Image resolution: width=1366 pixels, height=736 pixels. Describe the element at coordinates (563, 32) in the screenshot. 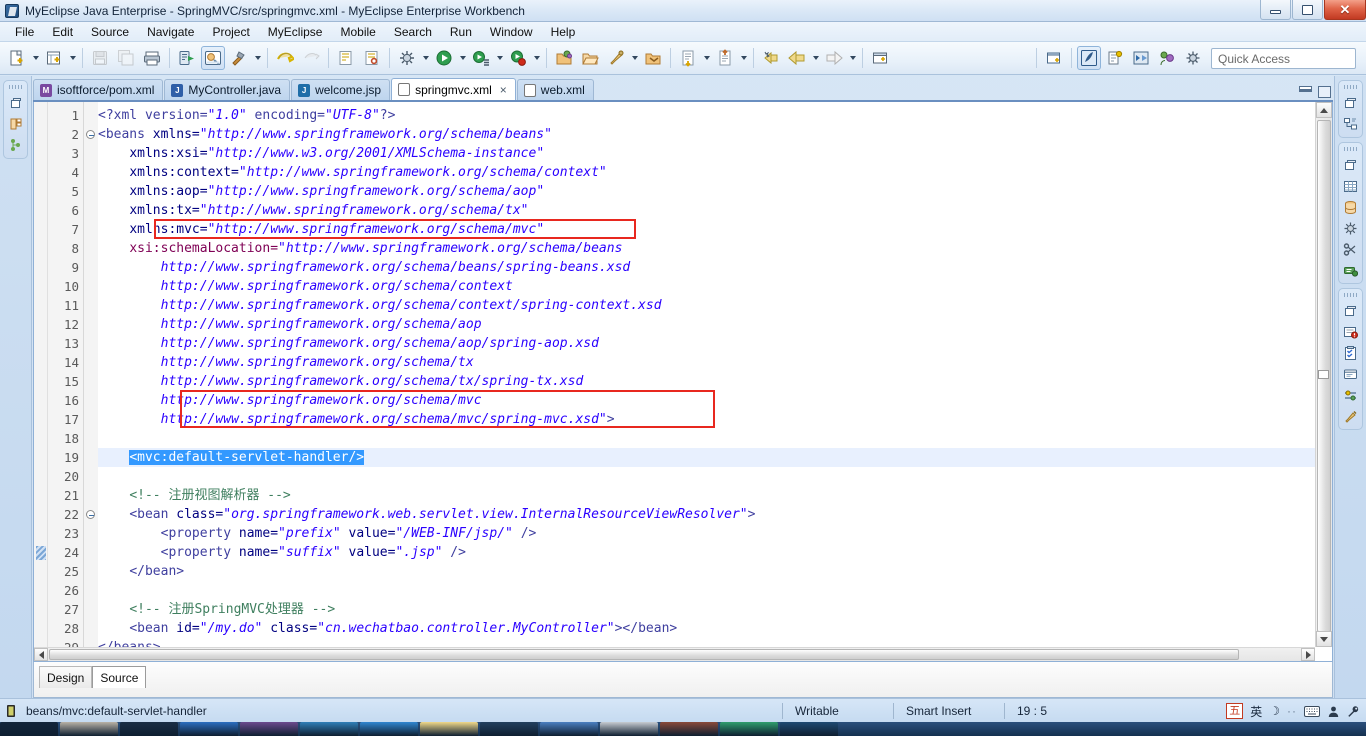

I see `menu-item-help: Help` at that location.